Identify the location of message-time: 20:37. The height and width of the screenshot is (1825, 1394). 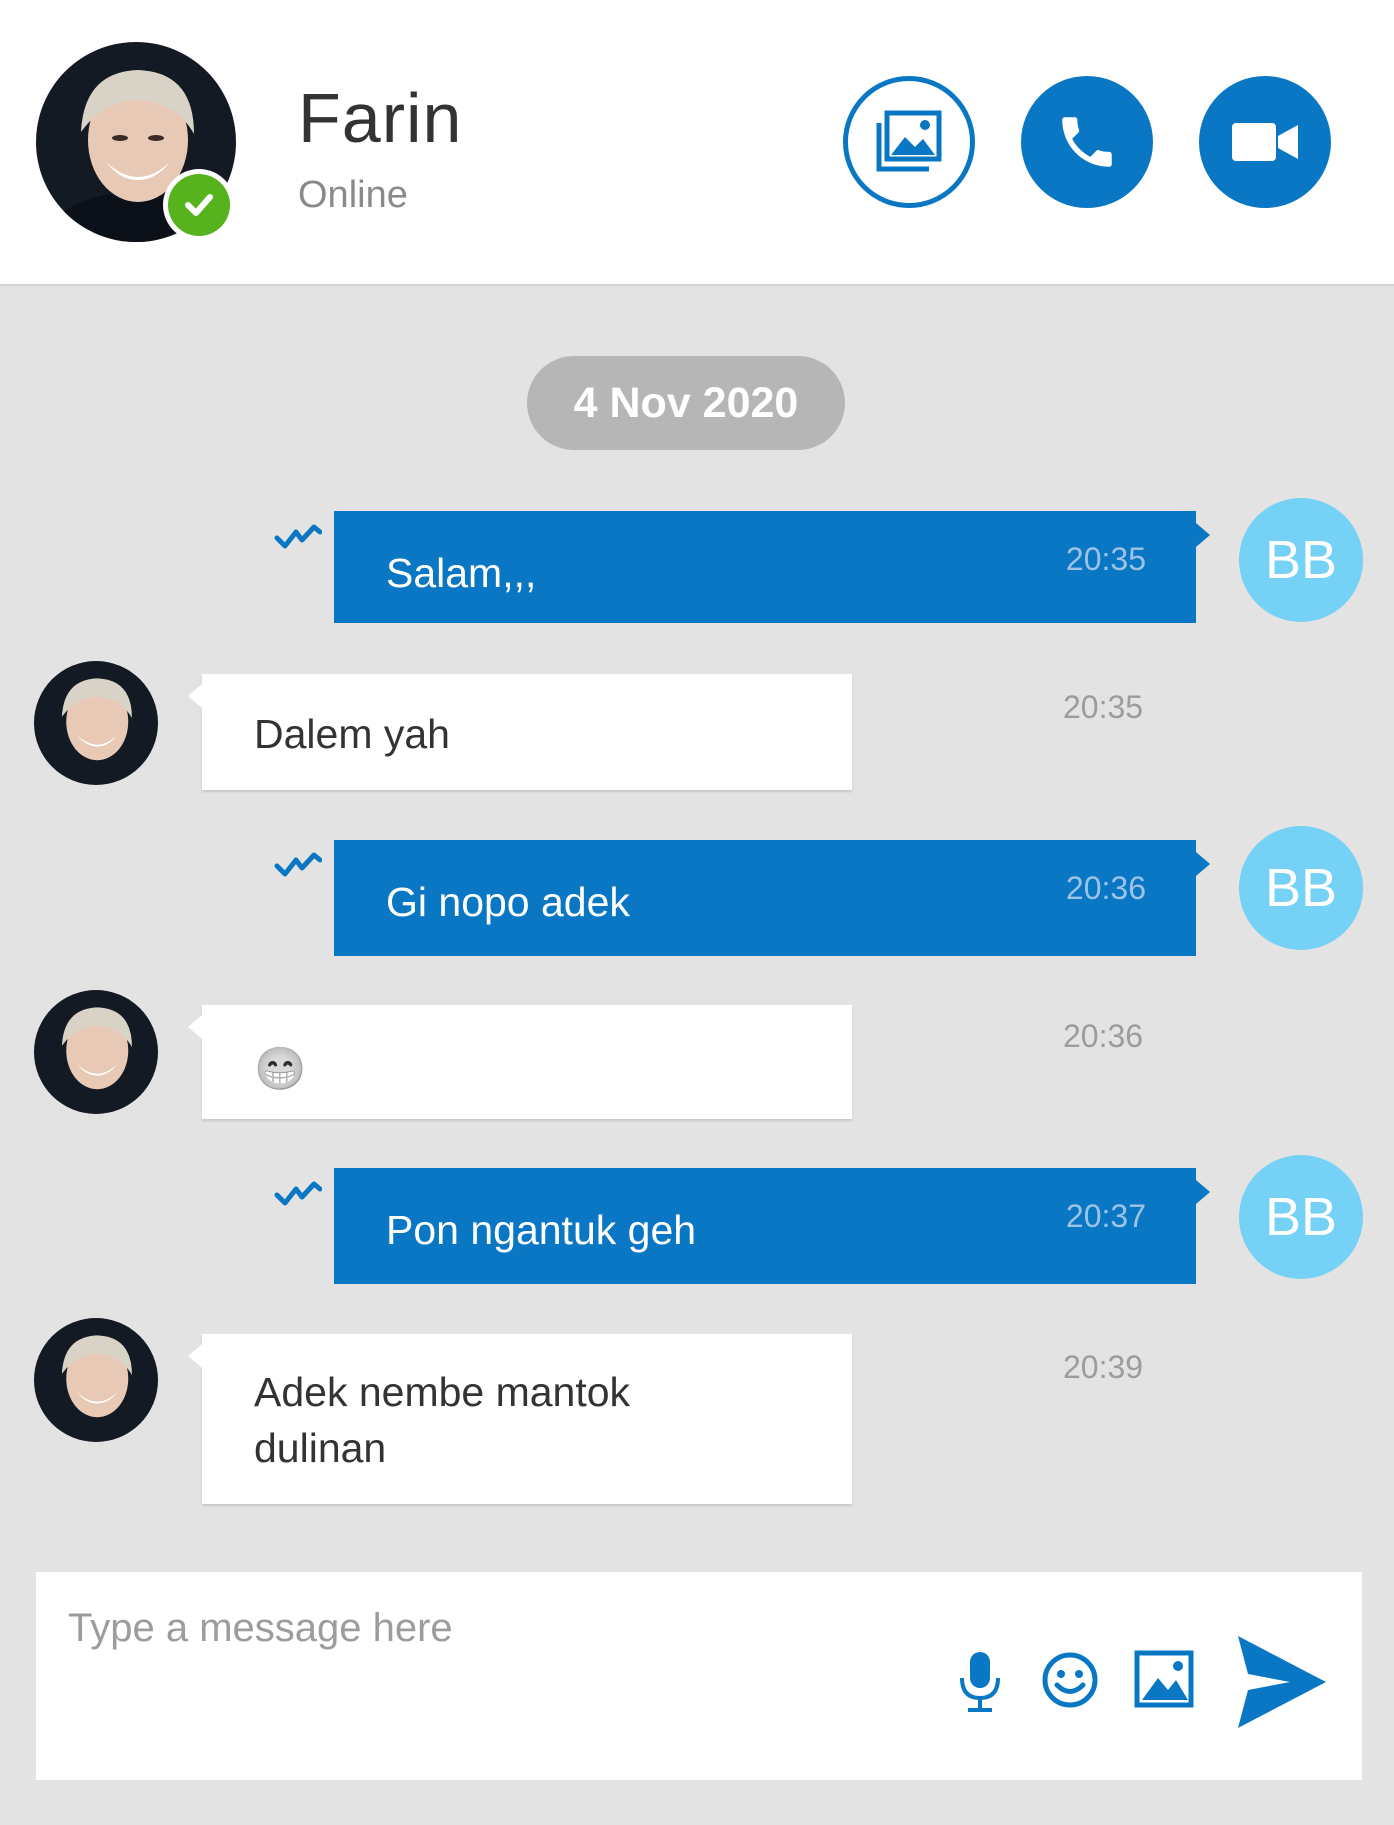
(1105, 1216).